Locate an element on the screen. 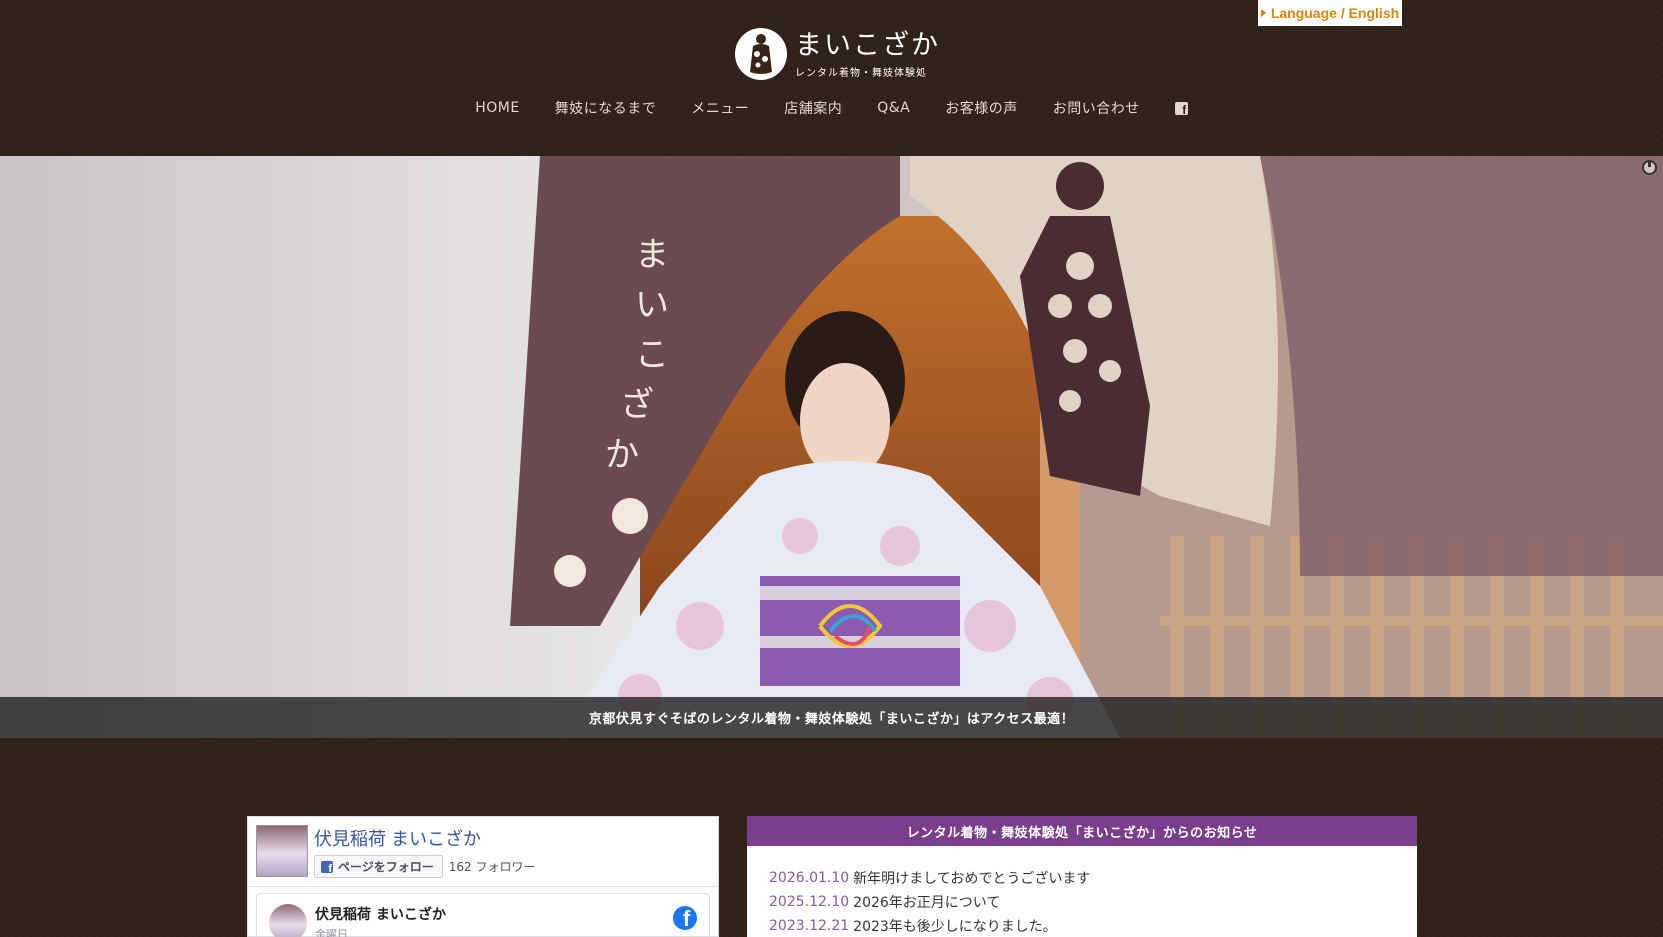 This screenshot has height=937, width=1663. facebook-post: 伏見稲荷 まいこざか 金曜日 f is located at coordinates (483, 915).